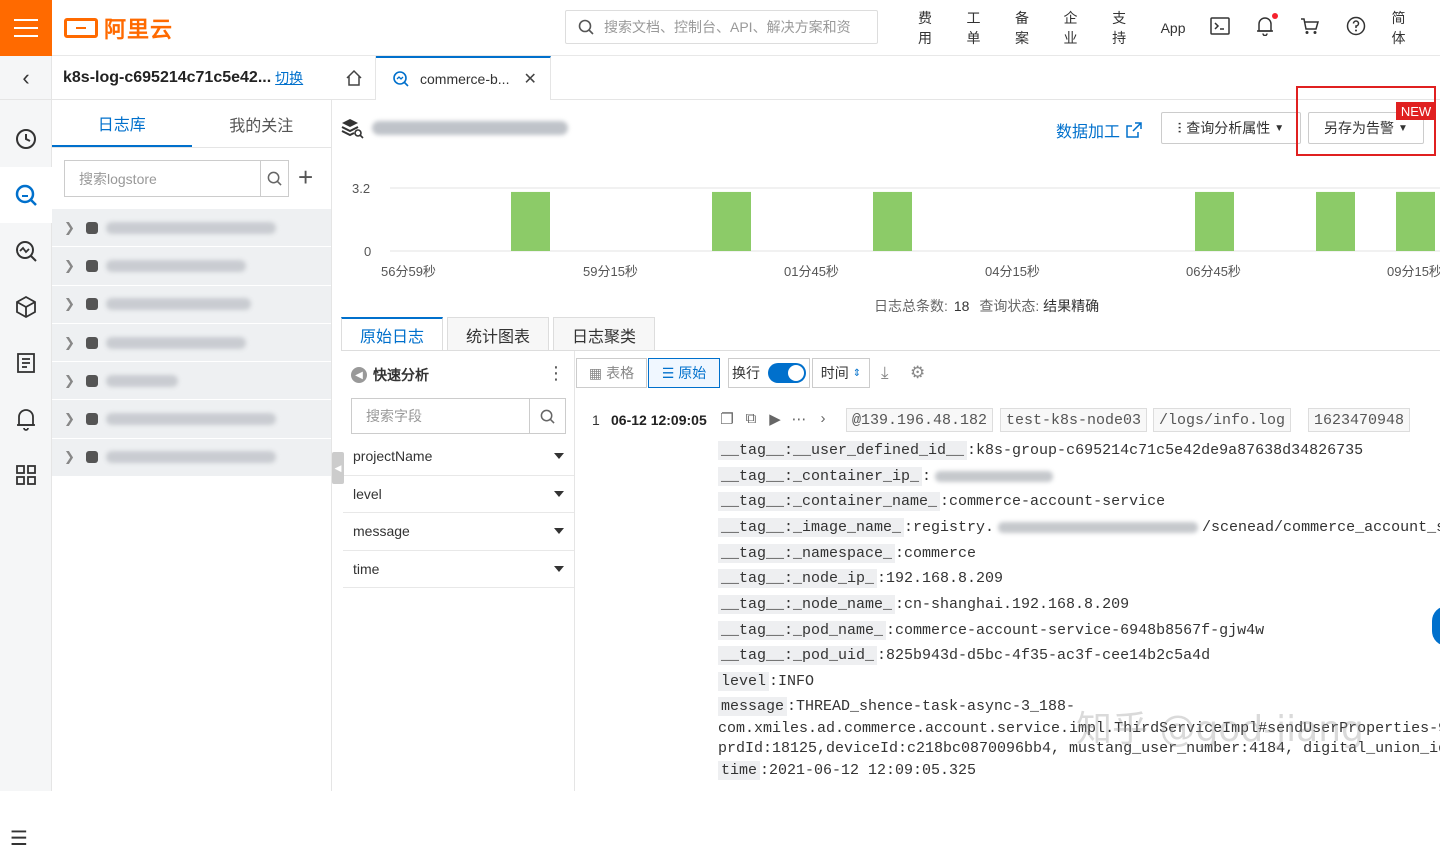 This screenshot has height=851, width=1440. Describe the element at coordinates (26, 78) in the screenshot. I see `back-arrow-icon: ‹` at that location.